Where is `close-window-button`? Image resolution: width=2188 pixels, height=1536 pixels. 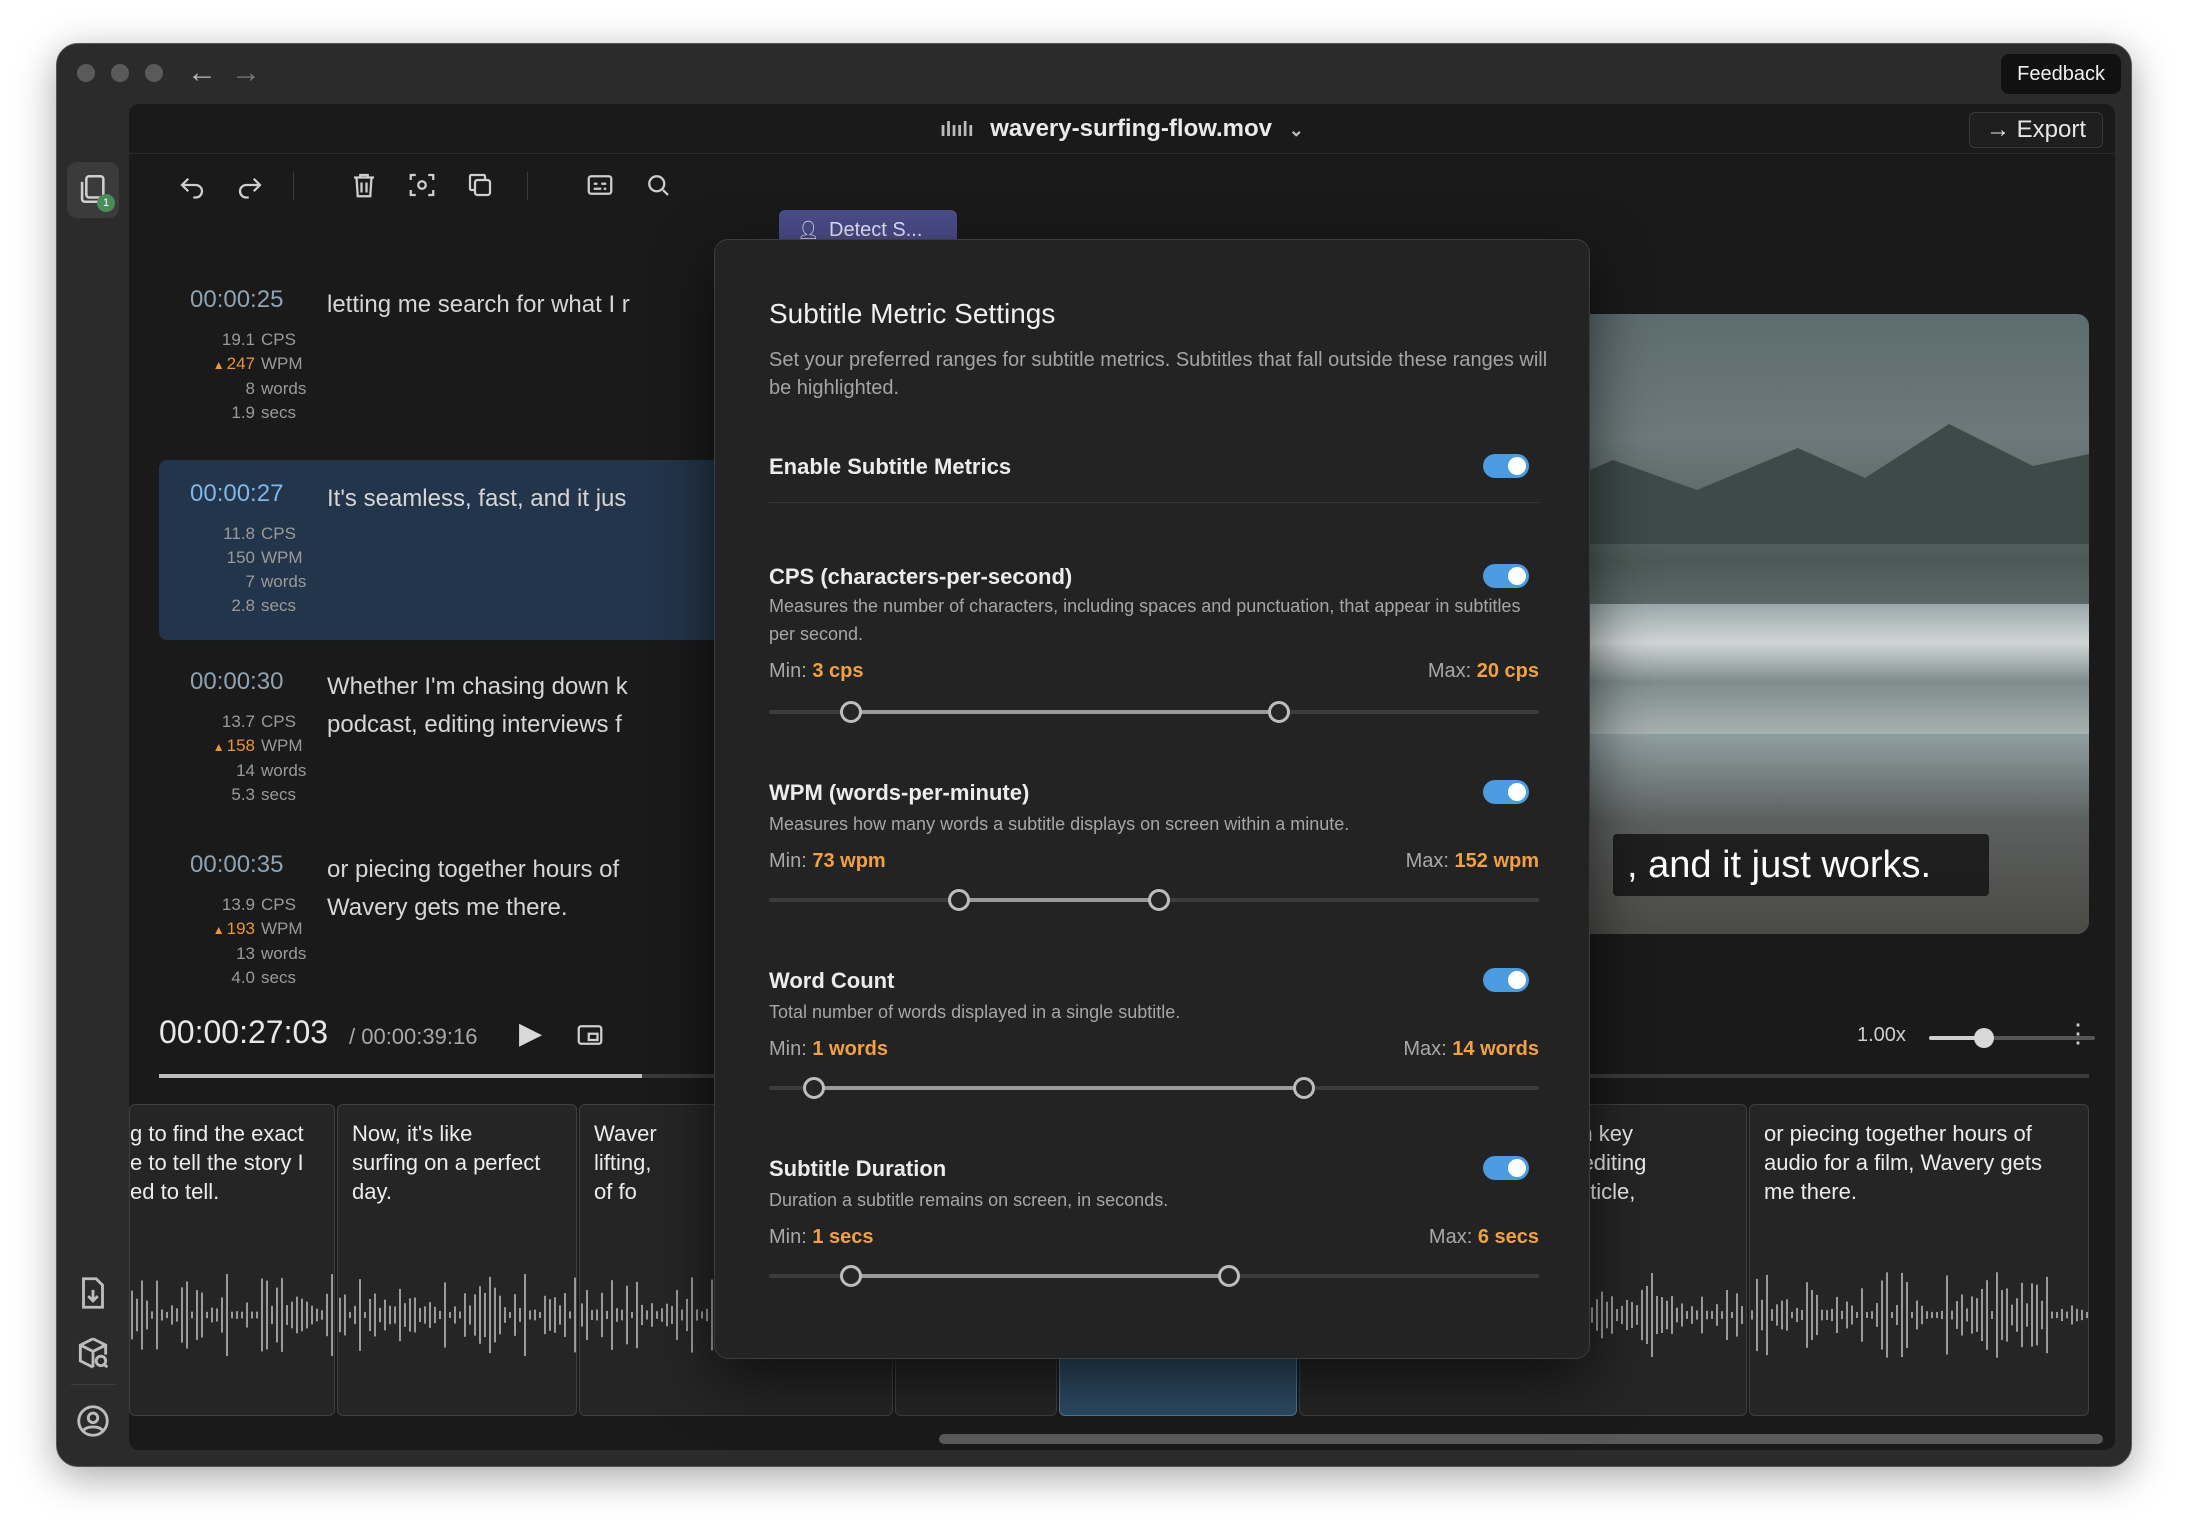
close-window-button is located at coordinates (86, 73).